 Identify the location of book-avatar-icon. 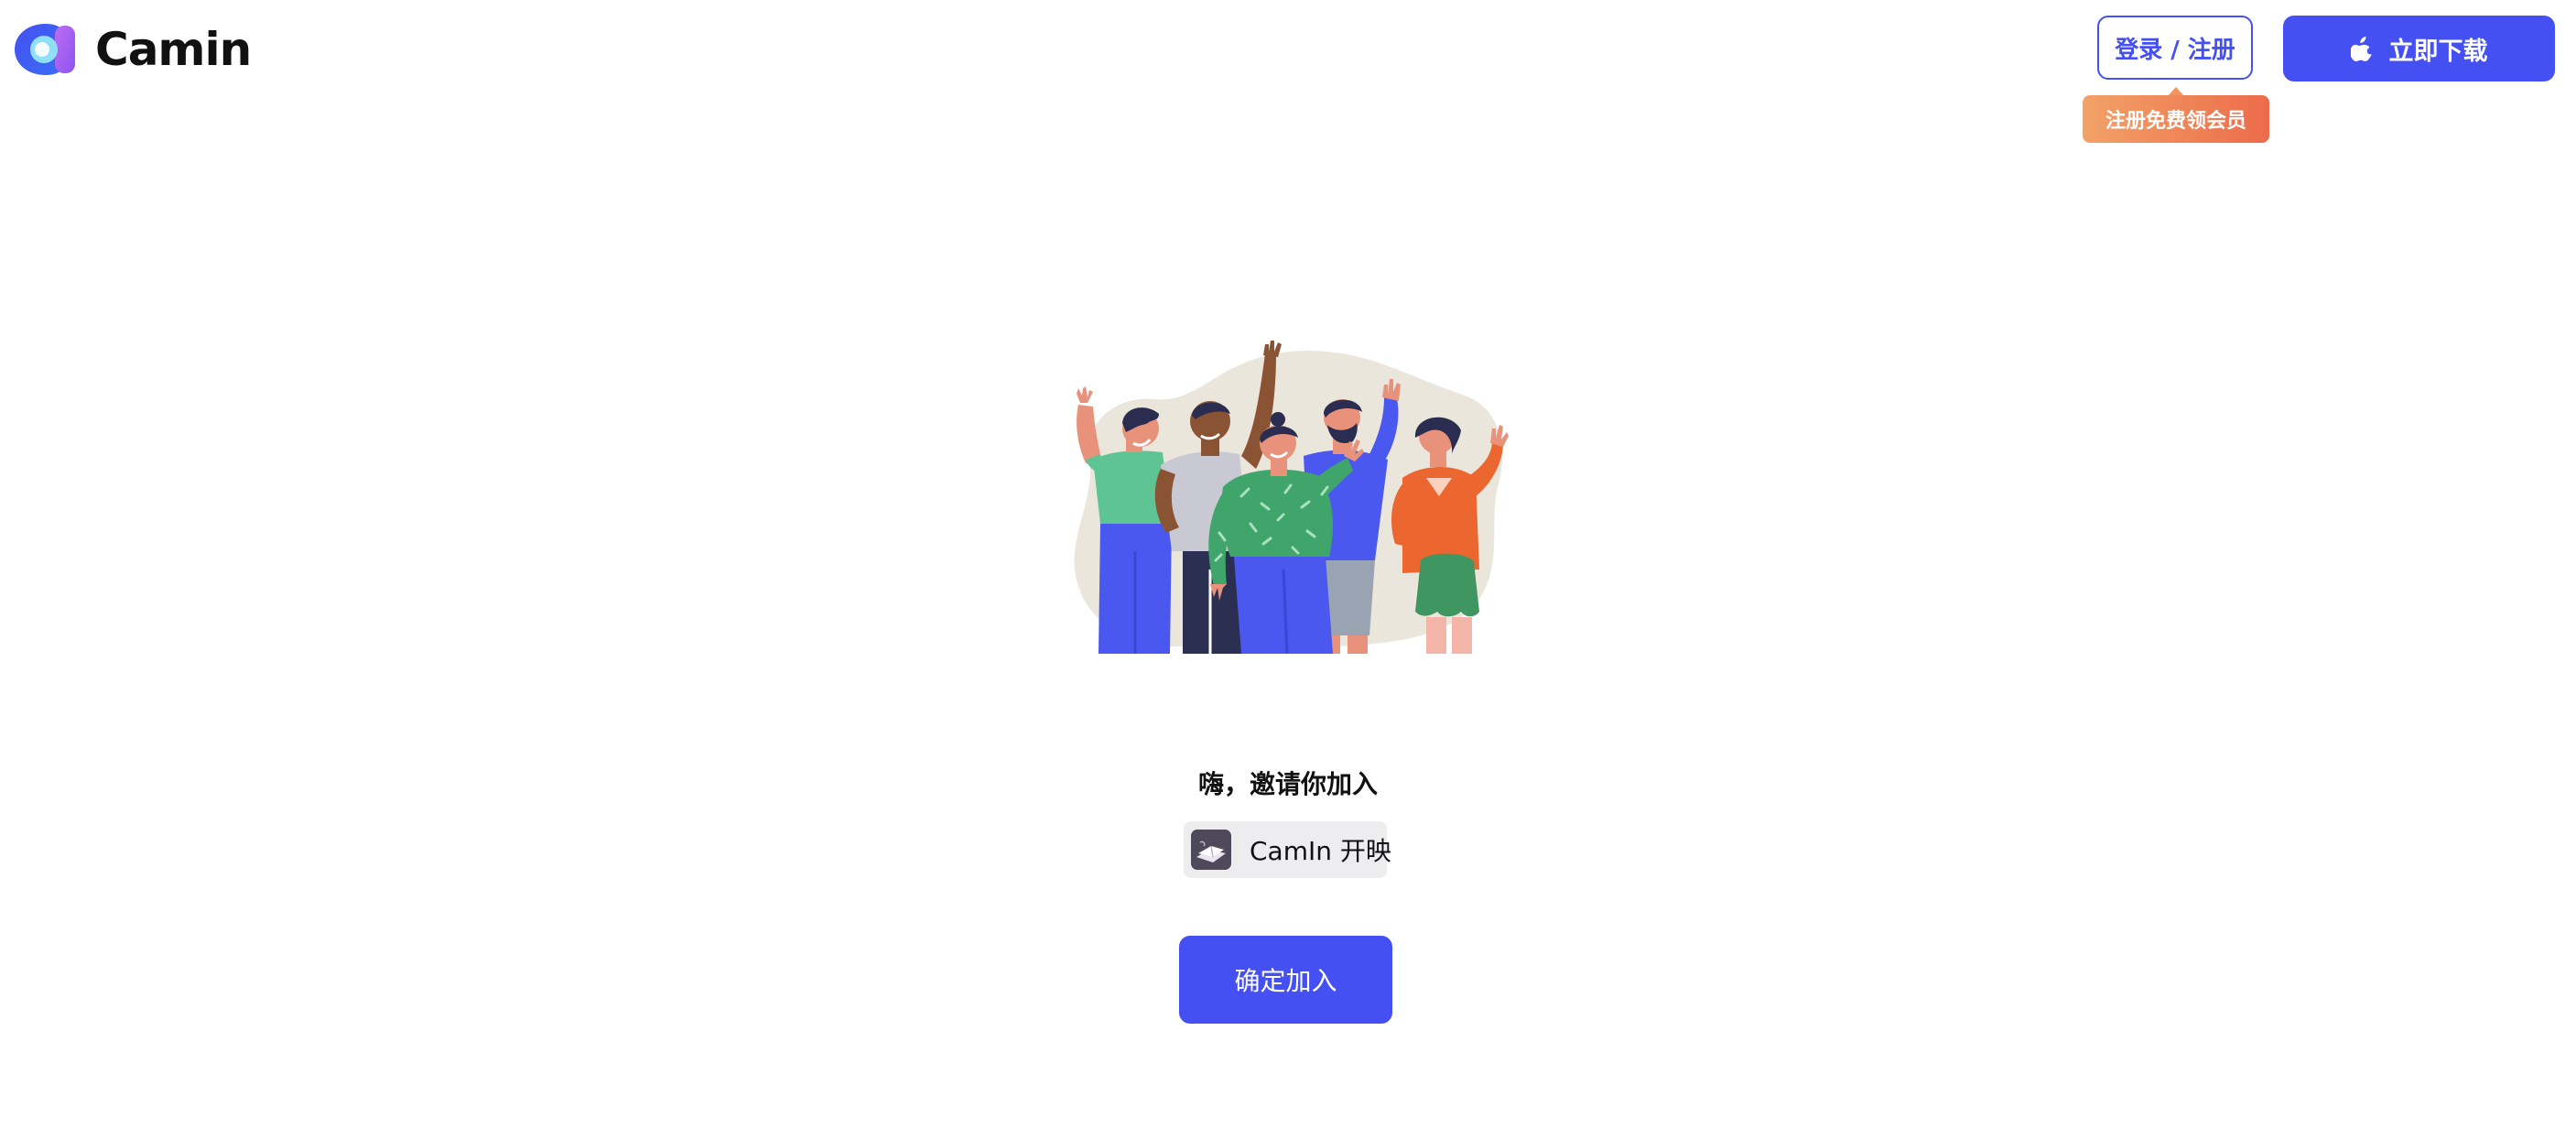
(1211, 850).